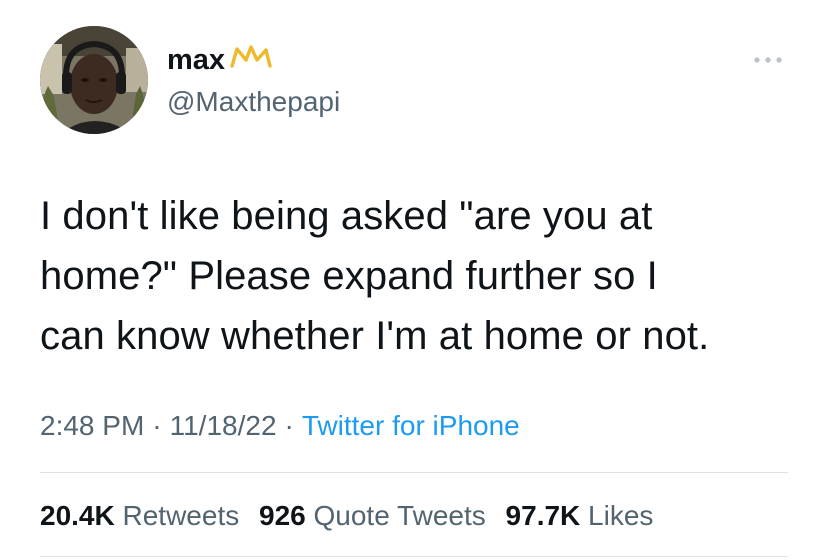 The image size is (828, 560). What do you see at coordinates (621, 515) in the screenshot?
I see `likes-label: Likes` at bounding box center [621, 515].